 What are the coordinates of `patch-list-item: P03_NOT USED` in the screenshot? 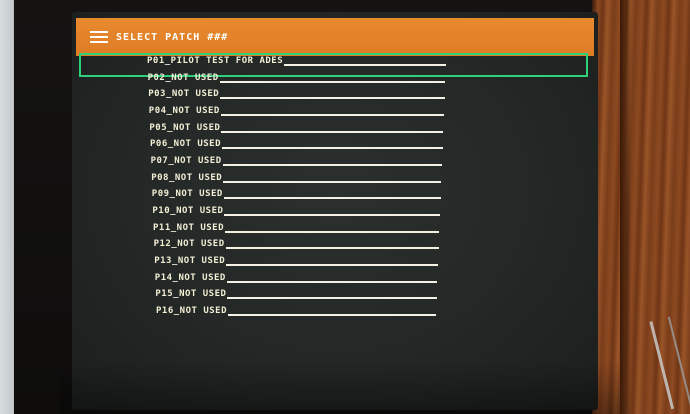 It's located at (296, 92).